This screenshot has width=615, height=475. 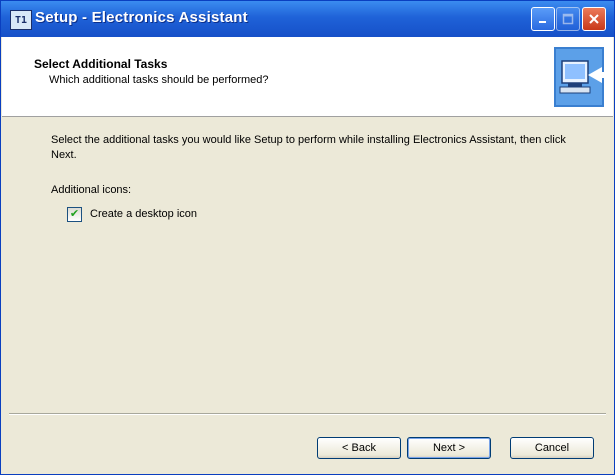 I want to click on page-title: Select Additional Tasks, so click(x=101, y=64).